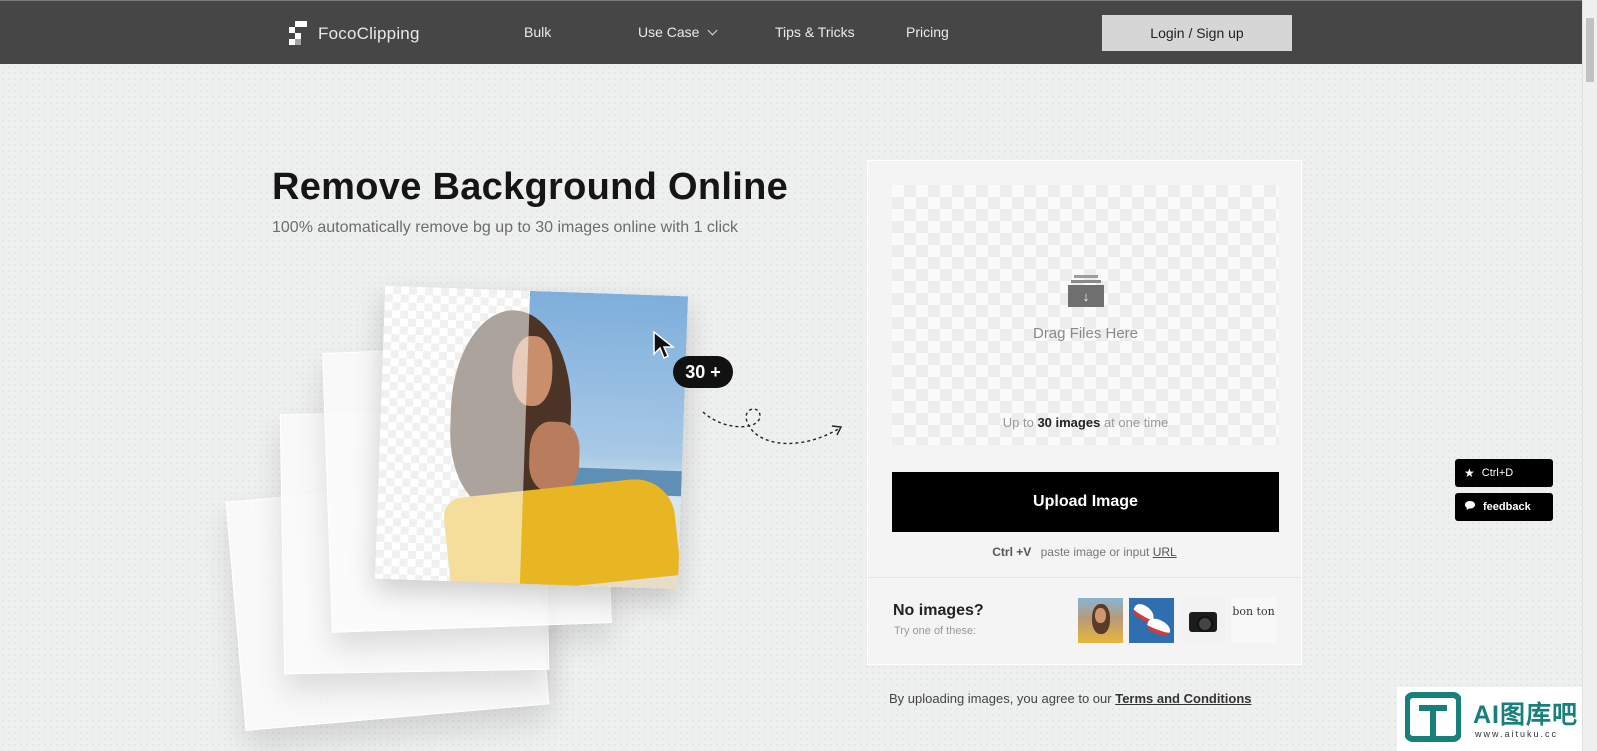 This screenshot has width=1597, height=751. I want to click on sample-image-shoes, so click(1151, 620).